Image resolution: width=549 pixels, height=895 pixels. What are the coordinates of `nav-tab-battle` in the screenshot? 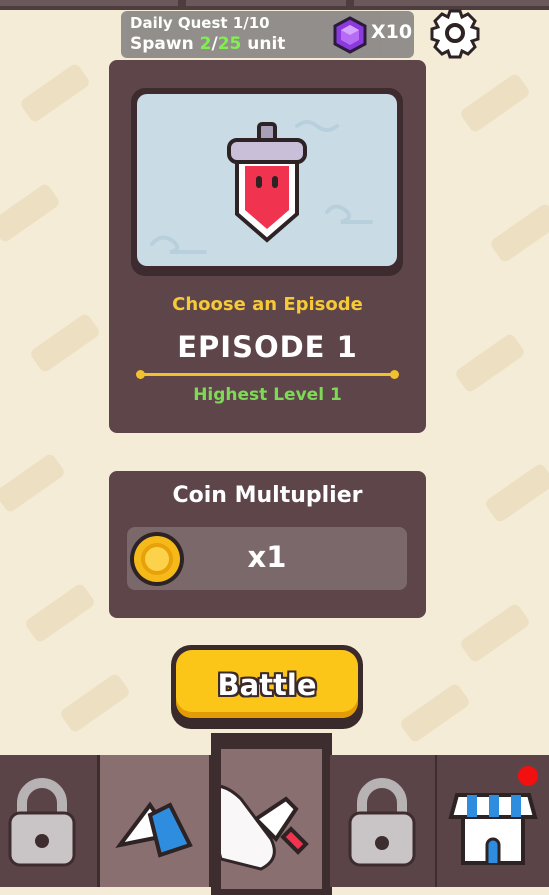 It's located at (265, 814).